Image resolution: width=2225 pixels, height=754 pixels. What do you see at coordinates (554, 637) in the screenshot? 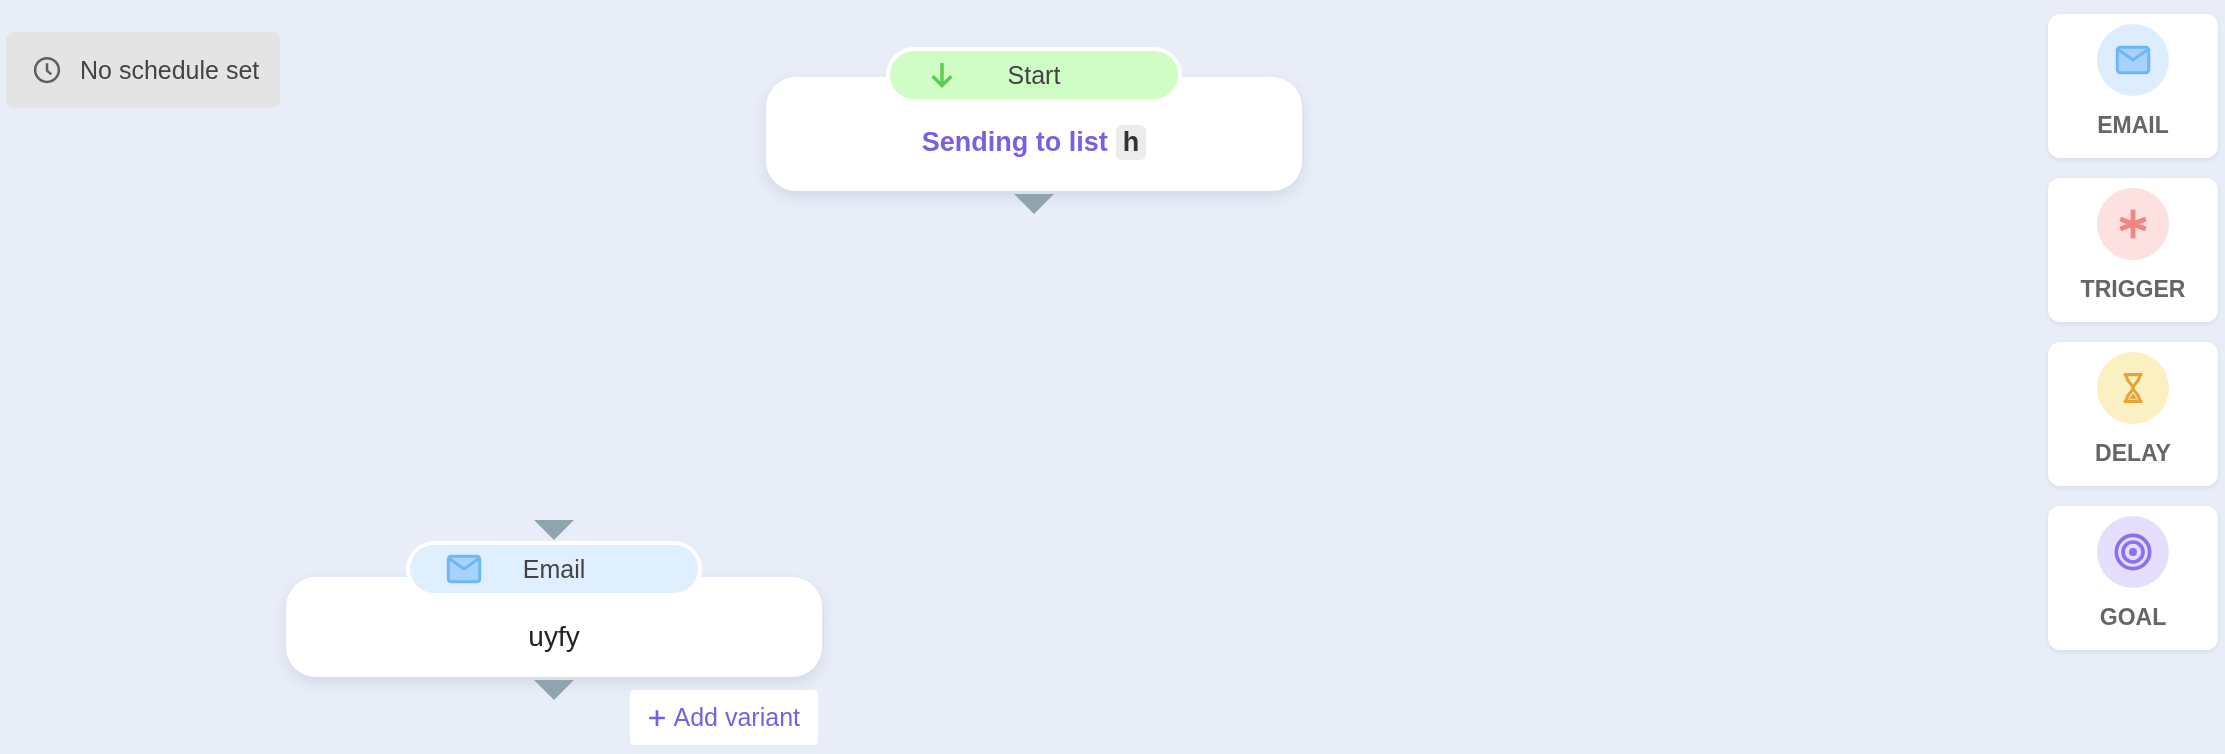
I see `email-subject: uyfy` at bounding box center [554, 637].